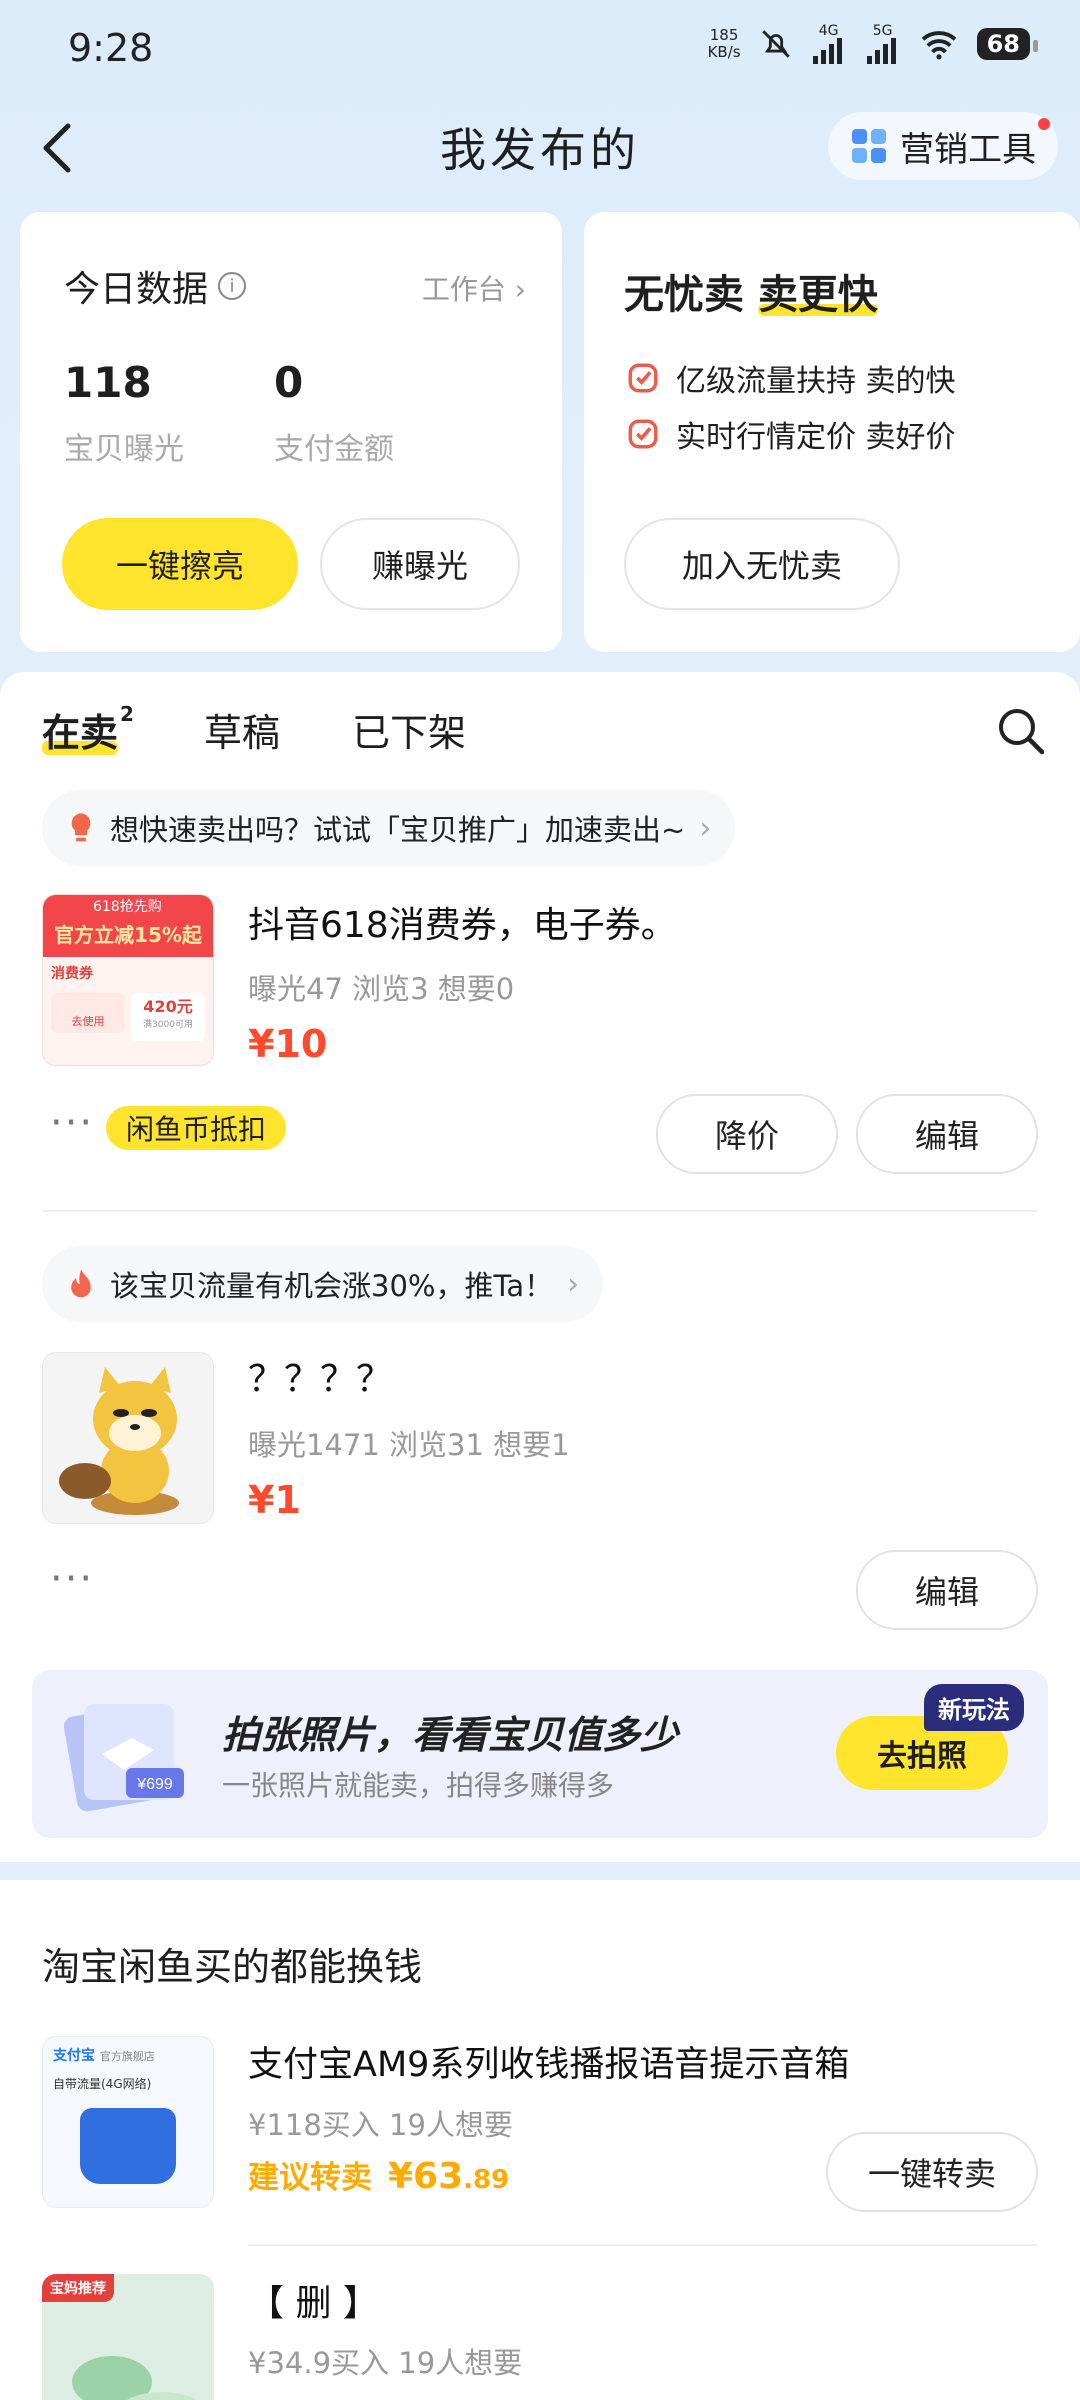 Image resolution: width=1080 pixels, height=2400 pixels. I want to click on status-time: 9:28, so click(111, 48).